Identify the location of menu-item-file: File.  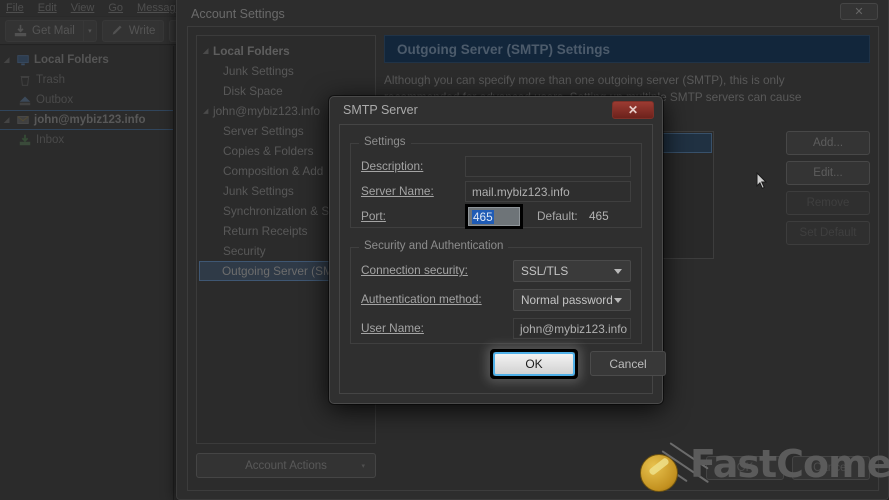
(15, 8).